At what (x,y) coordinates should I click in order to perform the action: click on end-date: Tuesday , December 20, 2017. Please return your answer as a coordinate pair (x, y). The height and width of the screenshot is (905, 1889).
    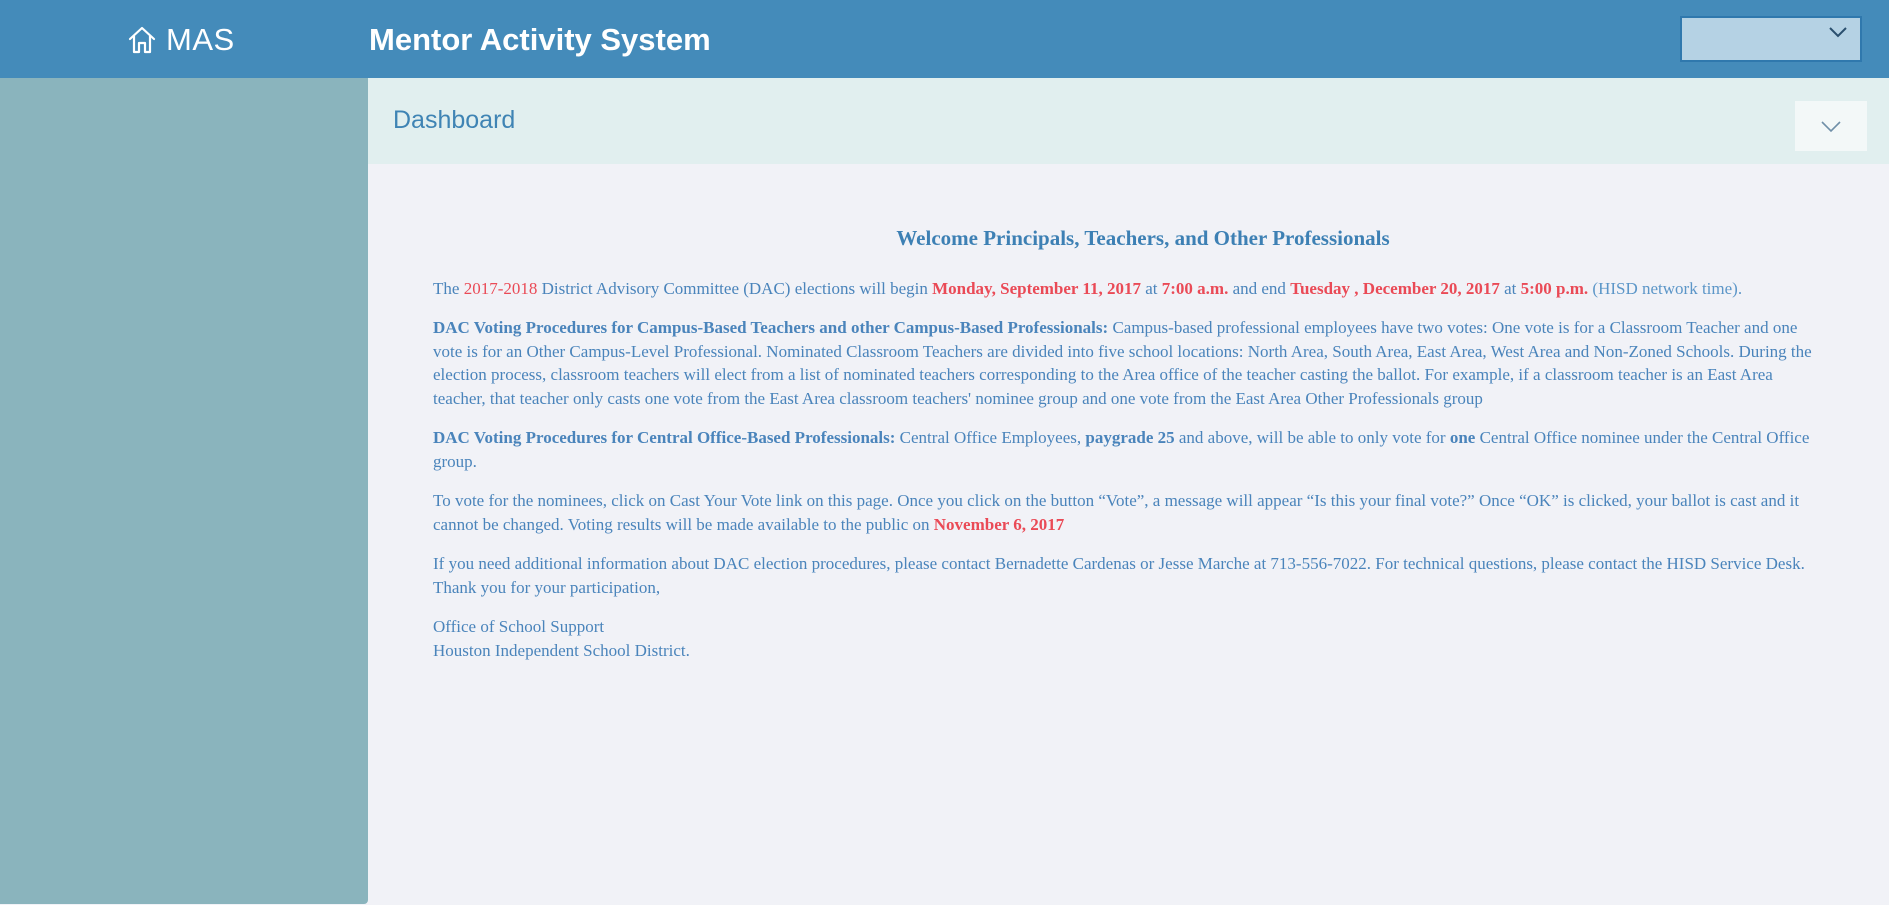
    Looking at the image, I should click on (1395, 288).